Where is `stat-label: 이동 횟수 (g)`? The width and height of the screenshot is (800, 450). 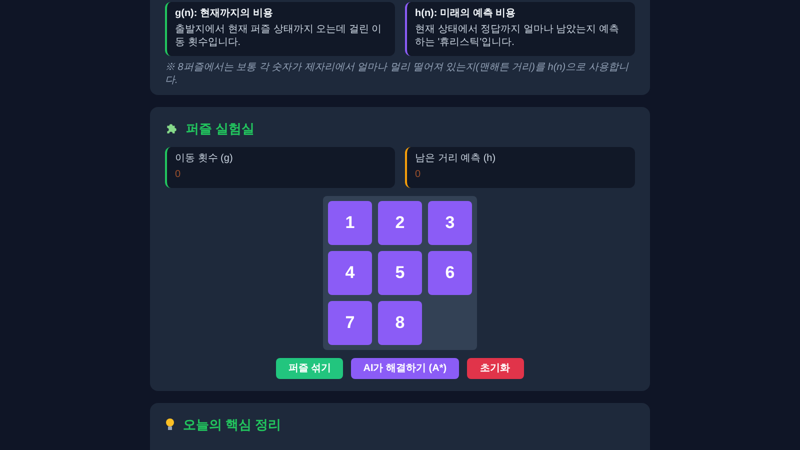 stat-label: 이동 횟수 (g) is located at coordinates (204, 158).